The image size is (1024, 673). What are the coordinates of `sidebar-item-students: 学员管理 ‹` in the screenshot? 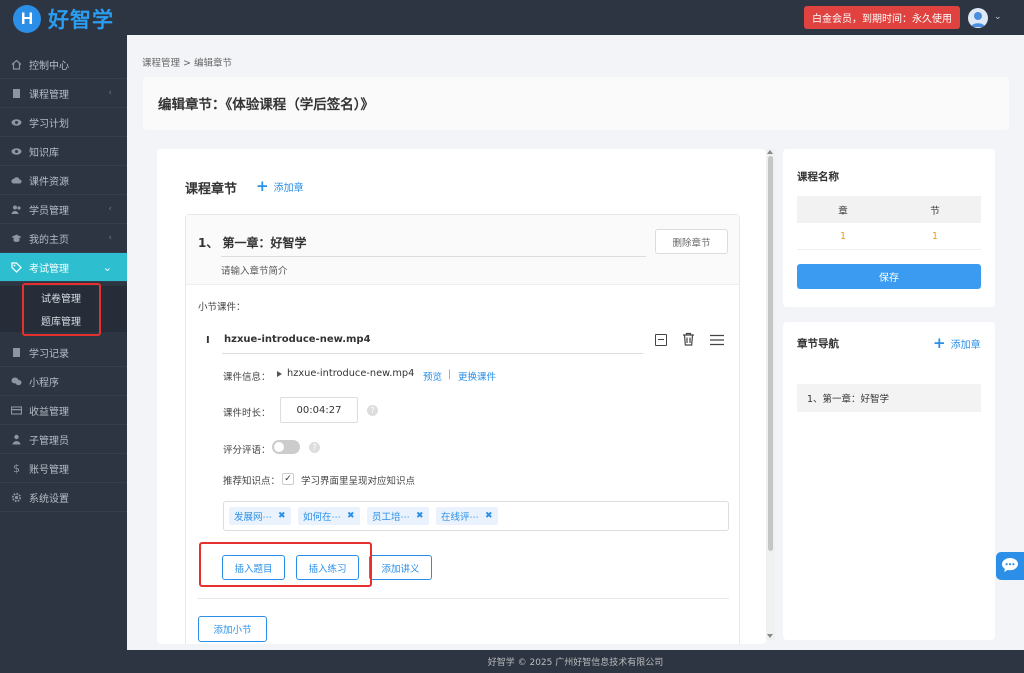 It's located at (63, 209).